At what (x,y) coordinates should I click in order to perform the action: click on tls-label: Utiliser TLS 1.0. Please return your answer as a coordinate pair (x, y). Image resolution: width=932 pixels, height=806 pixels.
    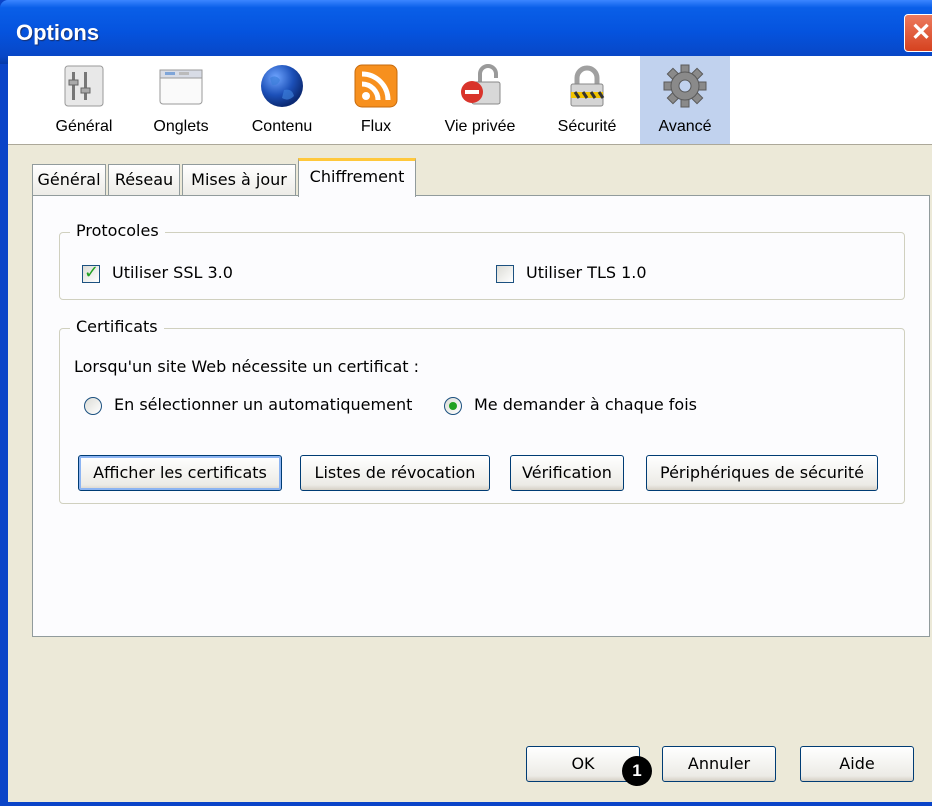
    Looking at the image, I should click on (586, 272).